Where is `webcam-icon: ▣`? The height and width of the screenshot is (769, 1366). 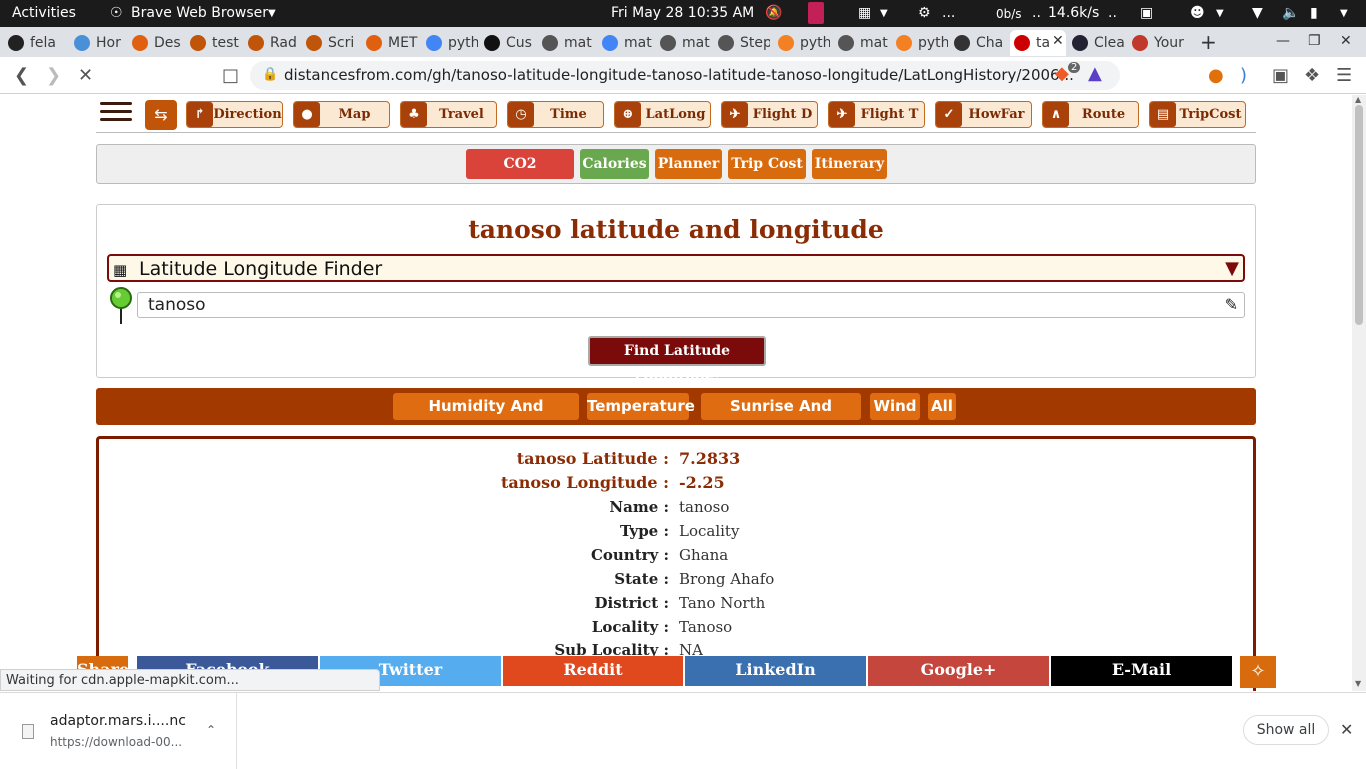
webcam-icon: ▣ is located at coordinates (1146, 13).